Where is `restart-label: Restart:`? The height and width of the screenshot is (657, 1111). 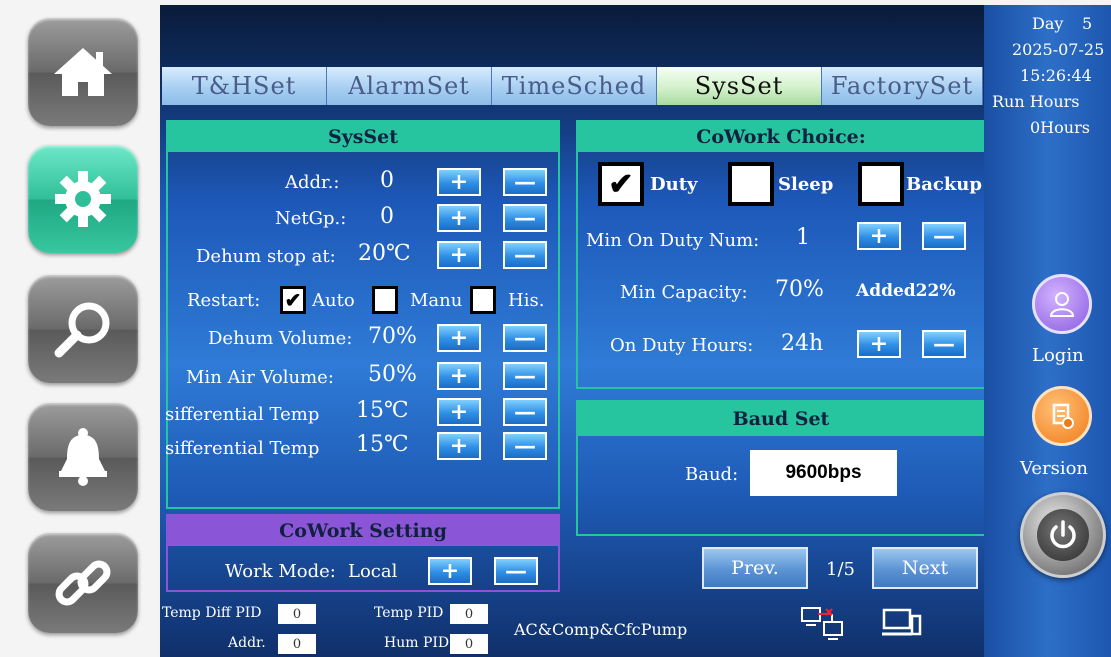 restart-label: Restart: is located at coordinates (224, 300).